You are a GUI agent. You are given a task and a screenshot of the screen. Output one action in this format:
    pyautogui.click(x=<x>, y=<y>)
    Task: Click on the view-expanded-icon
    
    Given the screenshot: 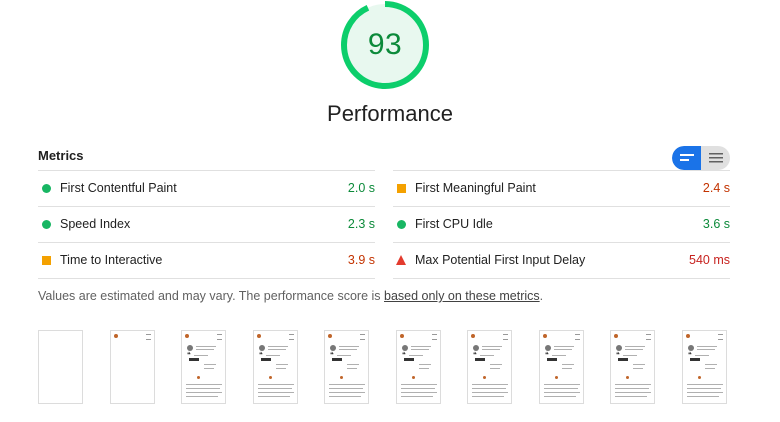 What is the action you would take?
    pyautogui.click(x=715, y=158)
    